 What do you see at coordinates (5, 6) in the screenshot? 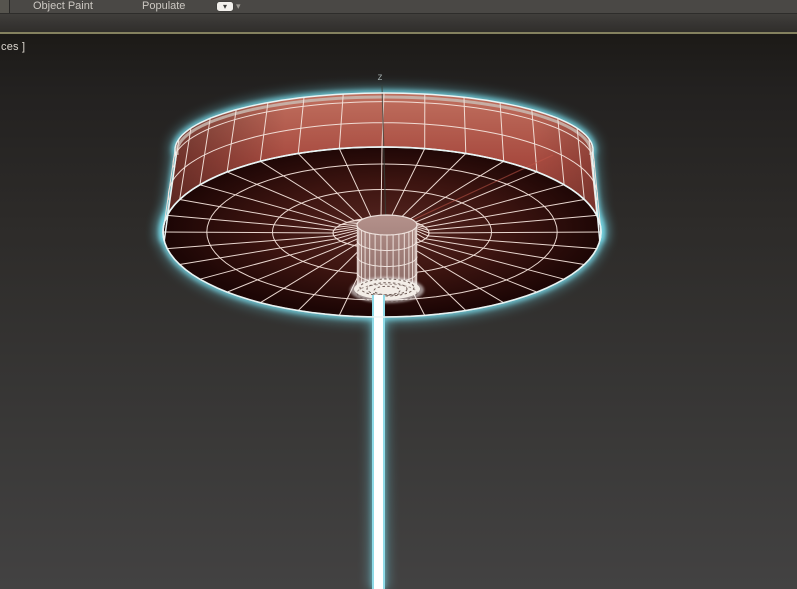
I see `partial-tab-edge` at bounding box center [5, 6].